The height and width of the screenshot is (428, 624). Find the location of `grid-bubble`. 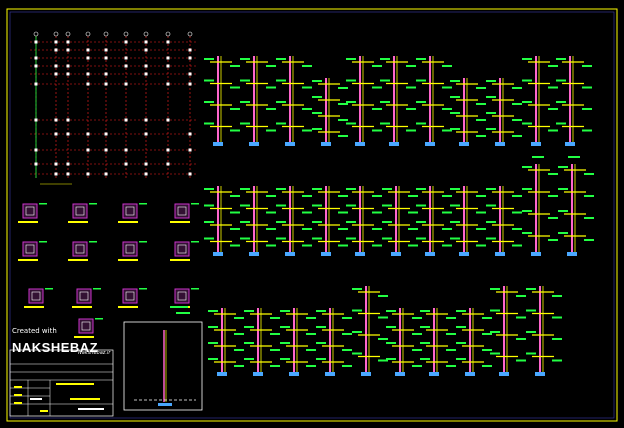

grid-bubble is located at coordinates (146, 34).